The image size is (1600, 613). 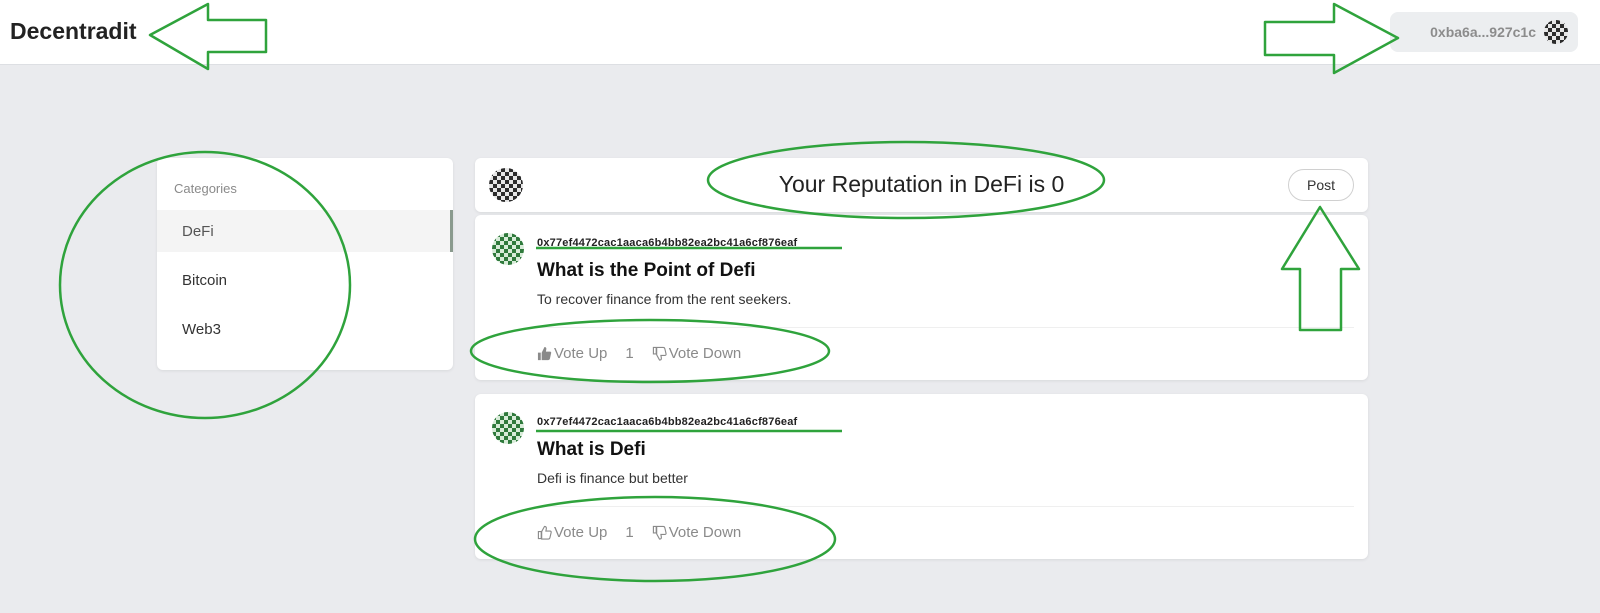 I want to click on top-header: Decentradit 0xba6a...927c1c, so click(x=800, y=32).